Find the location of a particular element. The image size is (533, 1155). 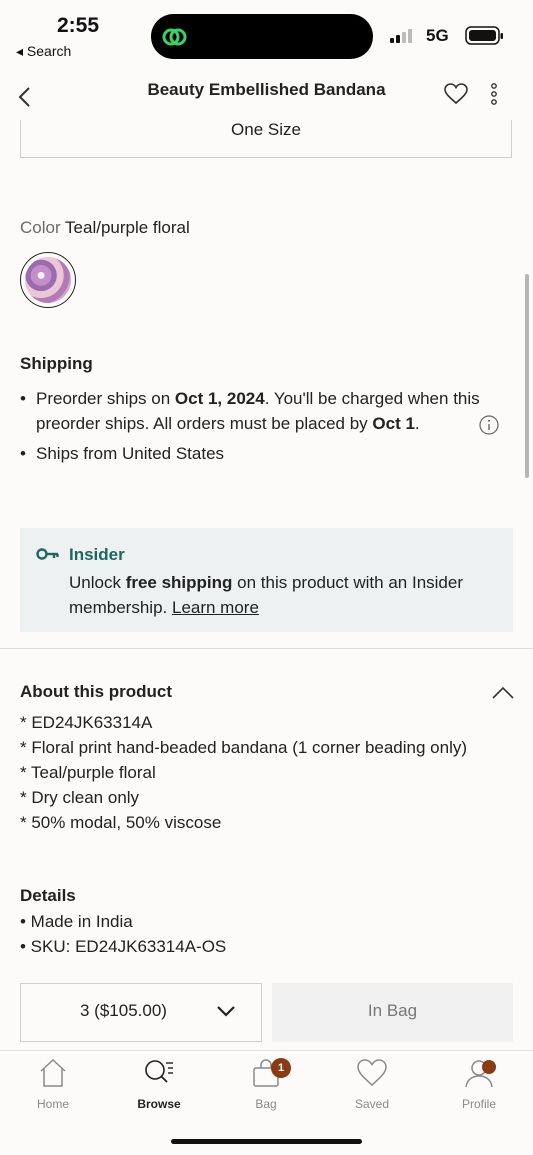

in-bag-label: In Bag is located at coordinates (392, 1010).